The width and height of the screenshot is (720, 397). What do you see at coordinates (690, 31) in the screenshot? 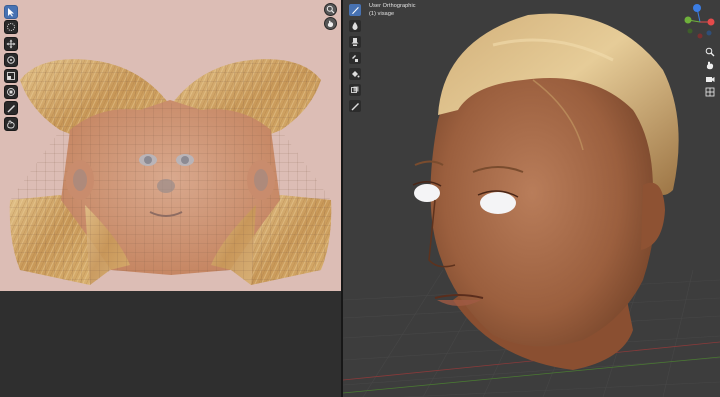
I see `gizmo-neg-y-axis` at bounding box center [690, 31].